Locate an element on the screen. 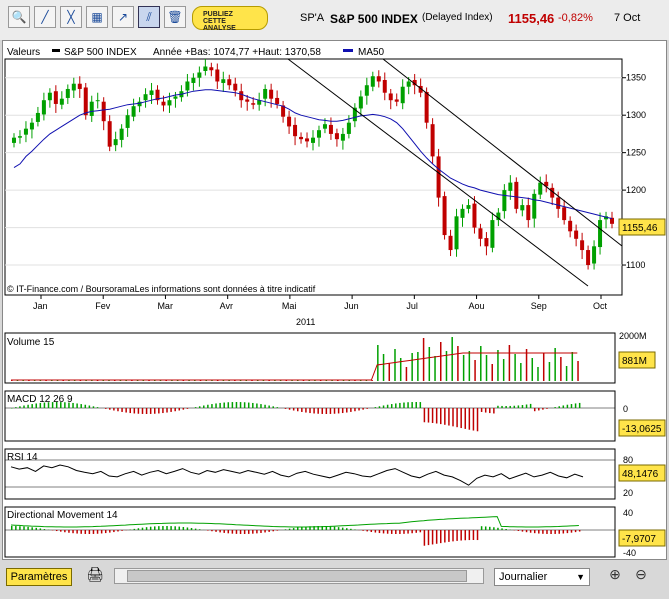  zoom-tool-icon: 🔍 is located at coordinates (19, 17).